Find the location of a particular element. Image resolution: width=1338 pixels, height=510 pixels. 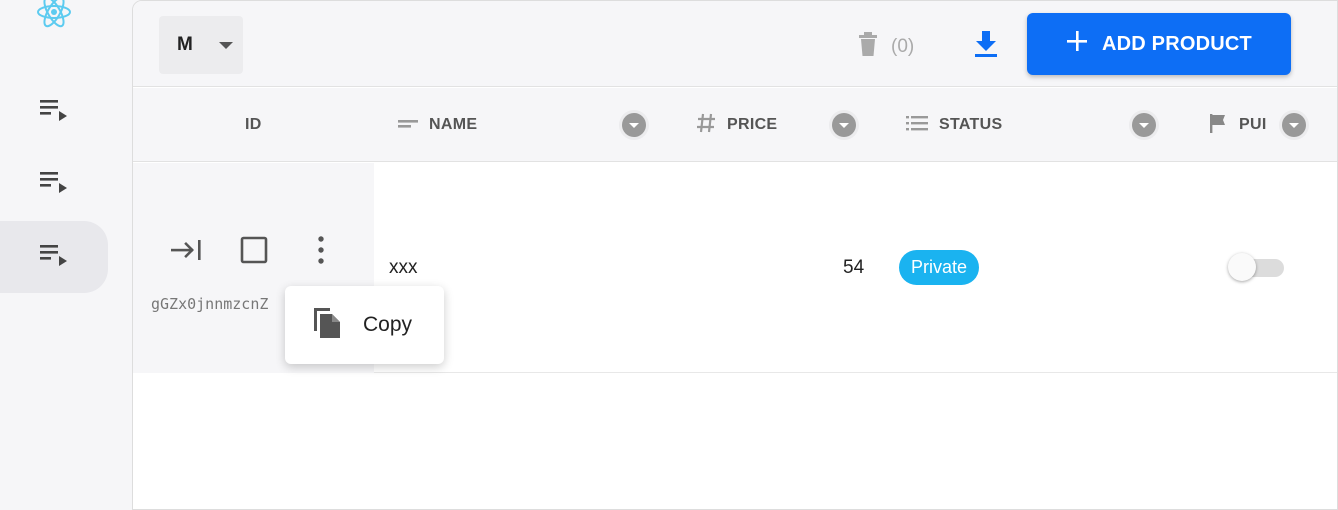

sort-name-button is located at coordinates (634, 125).